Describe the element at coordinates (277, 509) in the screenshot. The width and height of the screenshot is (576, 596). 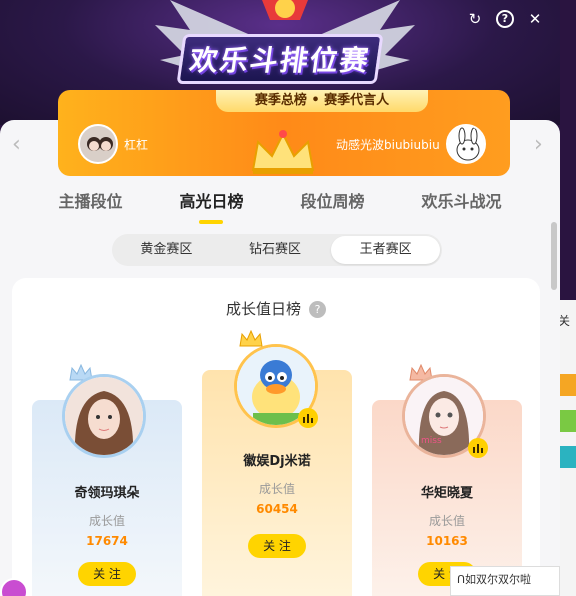
I see `ranker-value: 60454` at that location.